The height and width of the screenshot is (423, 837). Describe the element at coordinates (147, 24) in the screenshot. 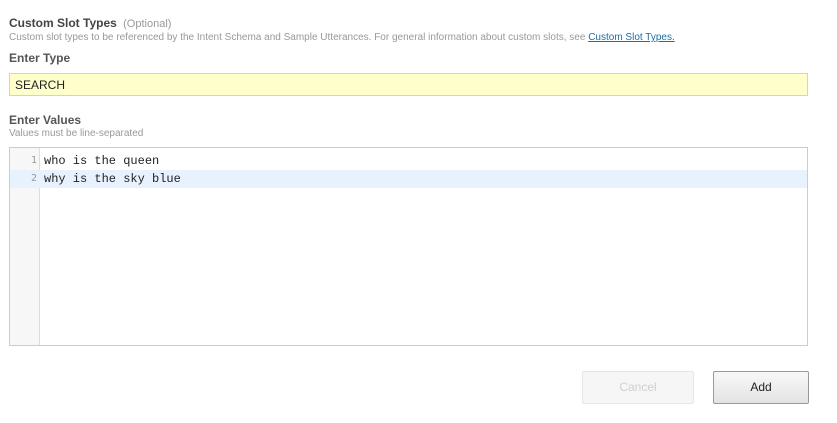

I see `optional-label: (Optional)` at that location.